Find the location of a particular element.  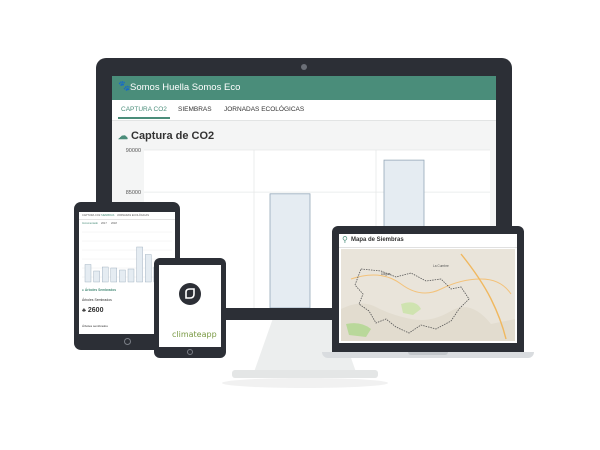

app-header: 🐾 Somos Huella Somos Eco is located at coordinates (304, 88).